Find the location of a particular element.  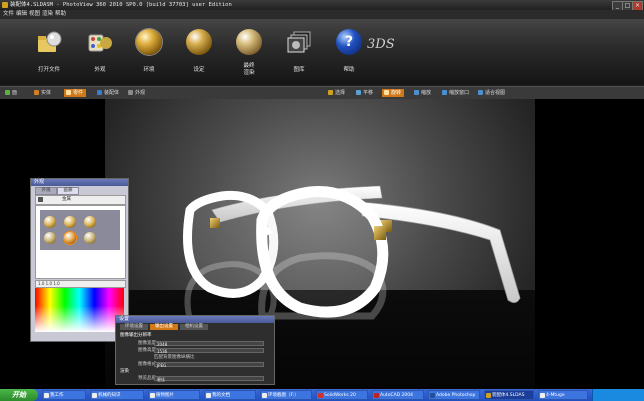

taskbar-item: 植物图片 is located at coordinates (174, 395).